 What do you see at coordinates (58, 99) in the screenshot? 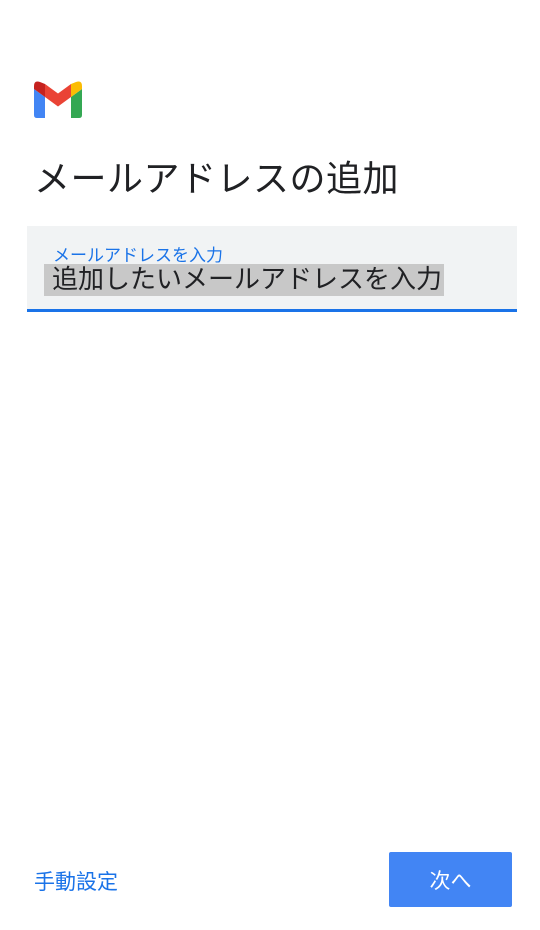
I see `gmail-logo-icon` at bounding box center [58, 99].